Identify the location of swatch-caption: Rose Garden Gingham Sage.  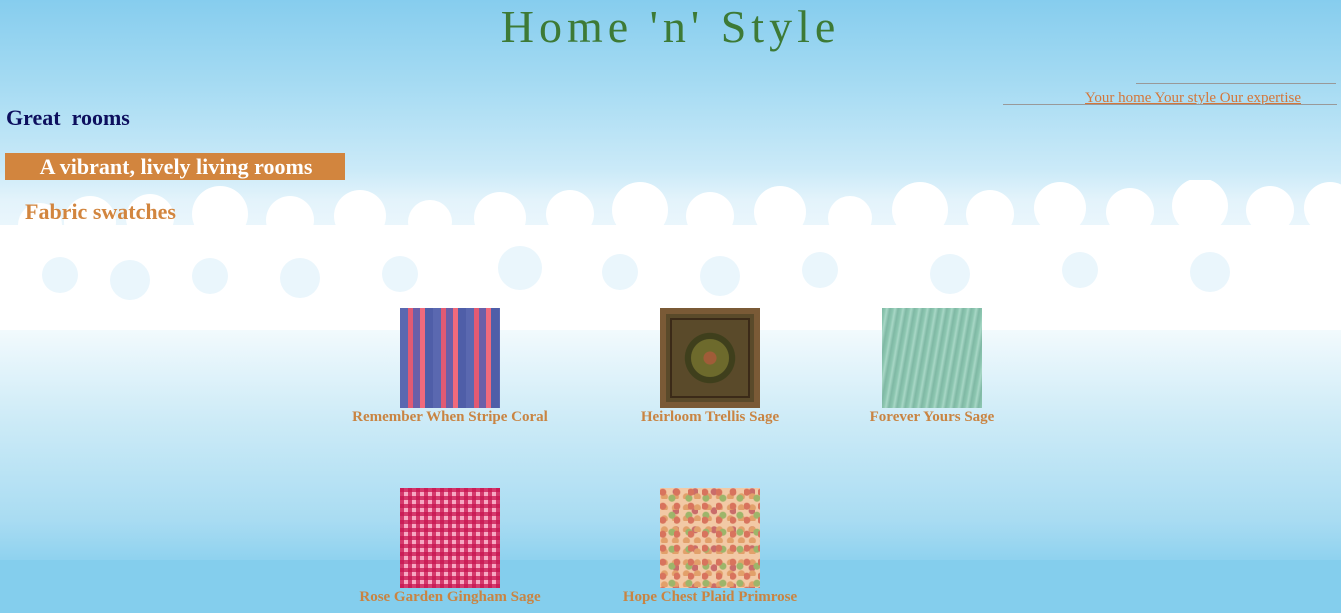
(450, 597).